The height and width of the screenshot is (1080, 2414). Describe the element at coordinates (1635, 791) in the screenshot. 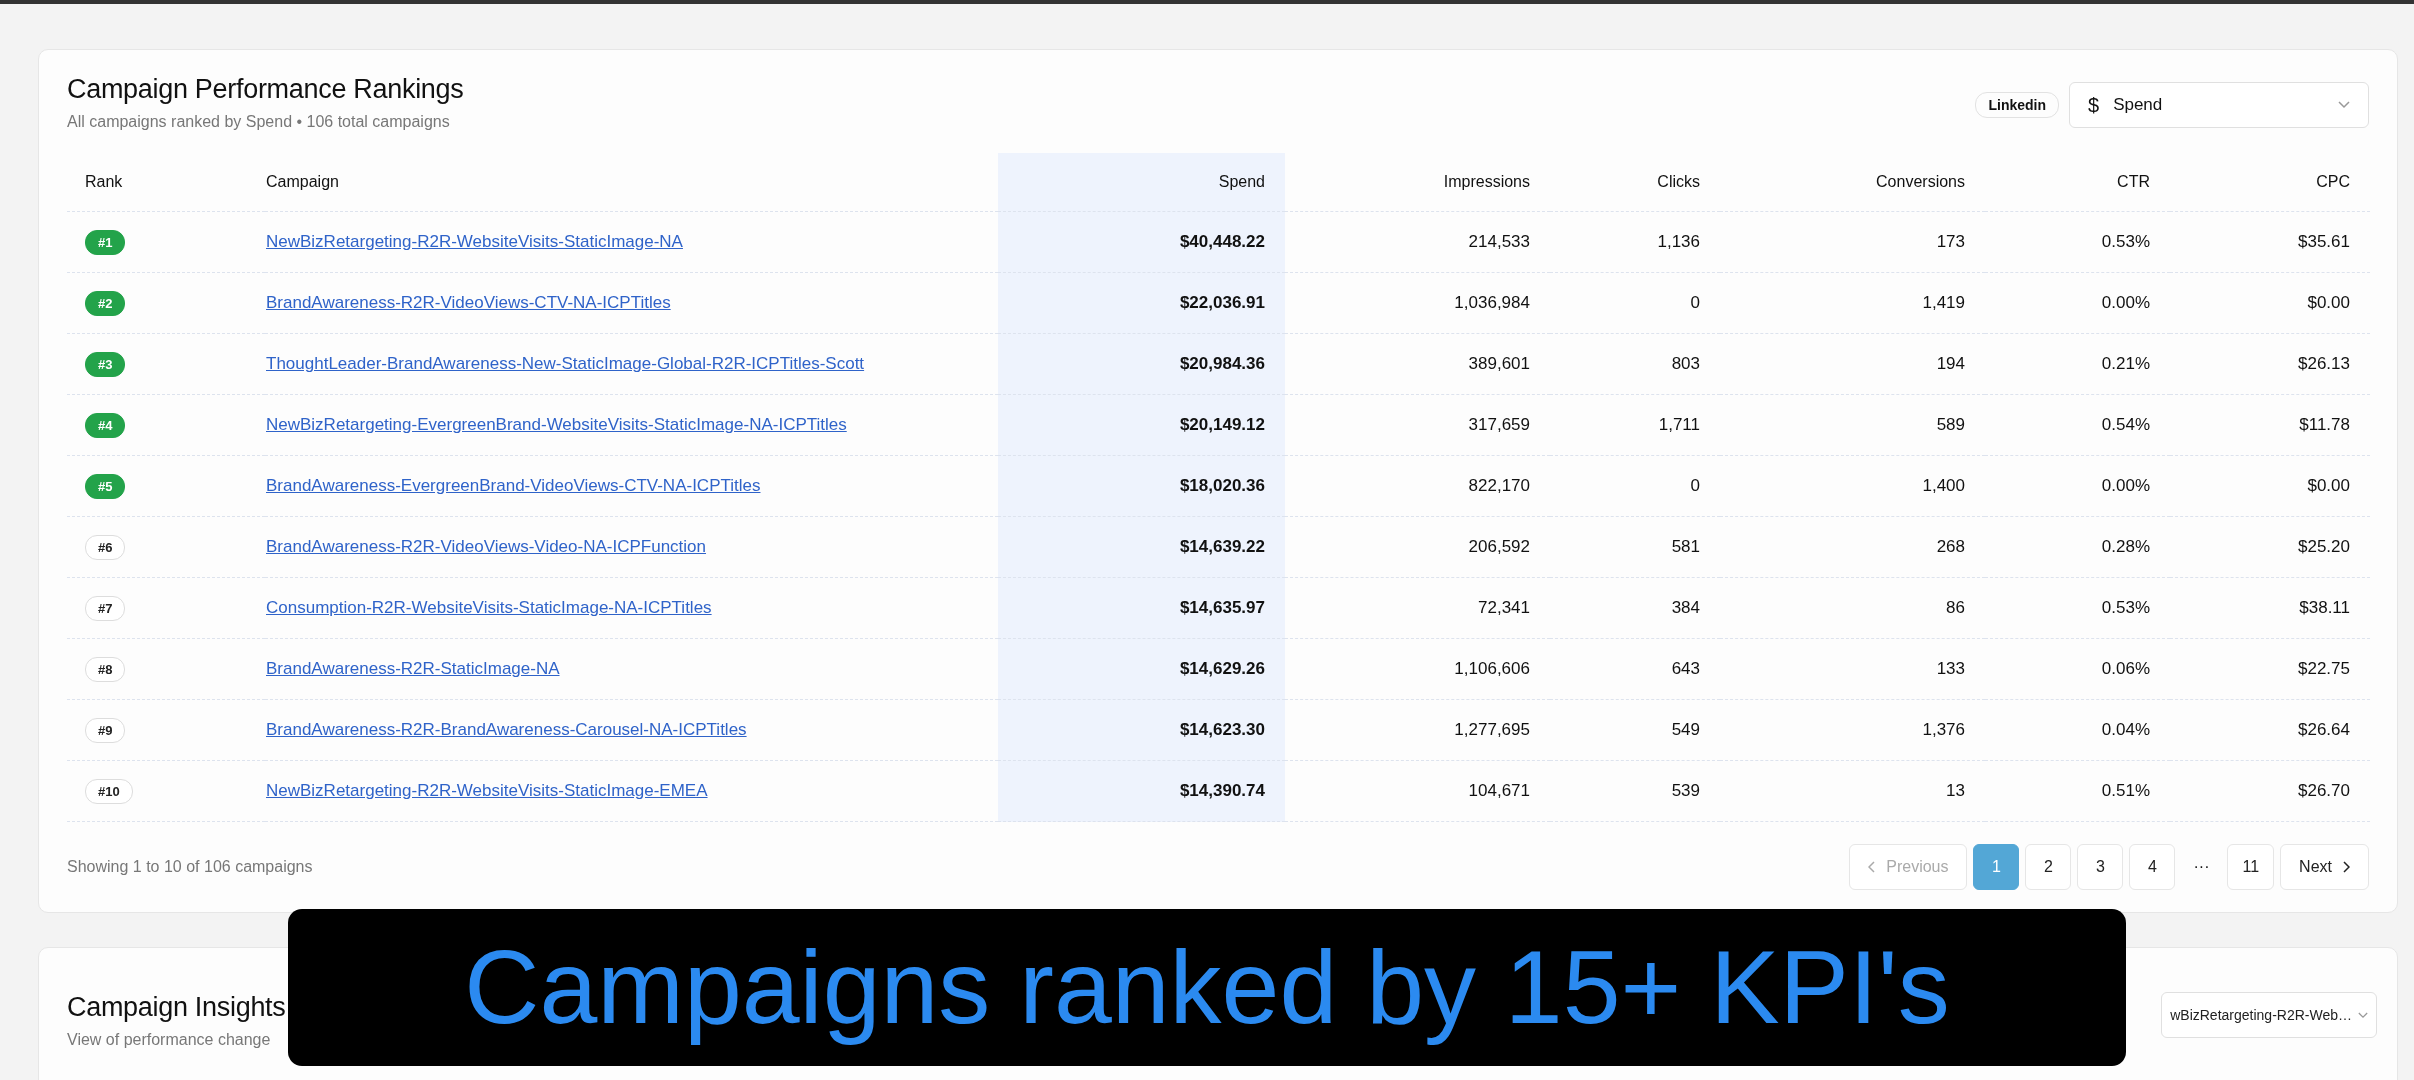

I see `table-cell: 539` at that location.